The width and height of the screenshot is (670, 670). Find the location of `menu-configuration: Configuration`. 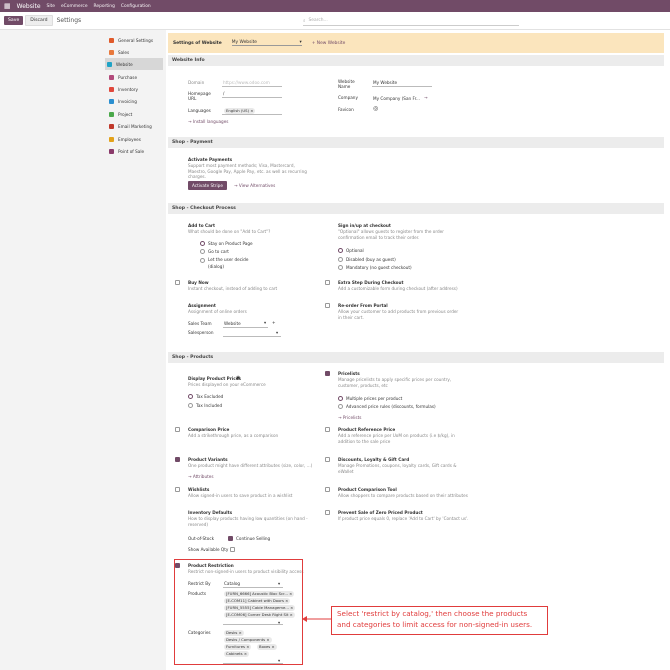

menu-configuration: Configuration is located at coordinates (136, 6).